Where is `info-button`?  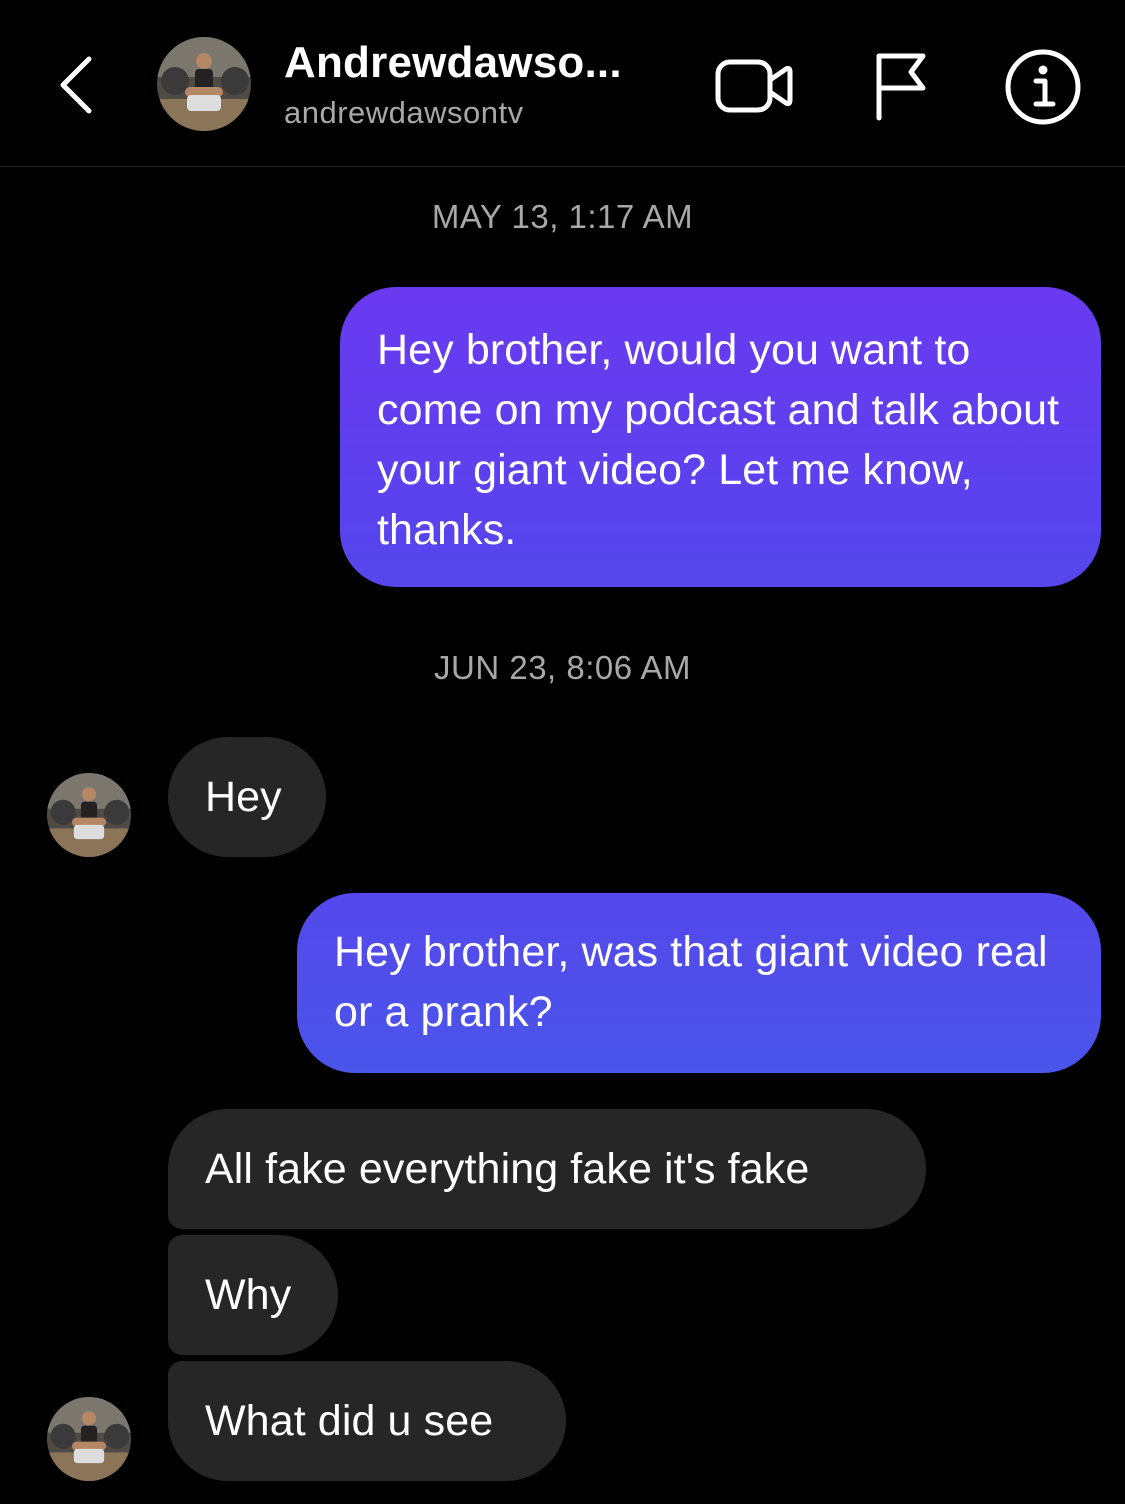
info-button is located at coordinates (1043, 87).